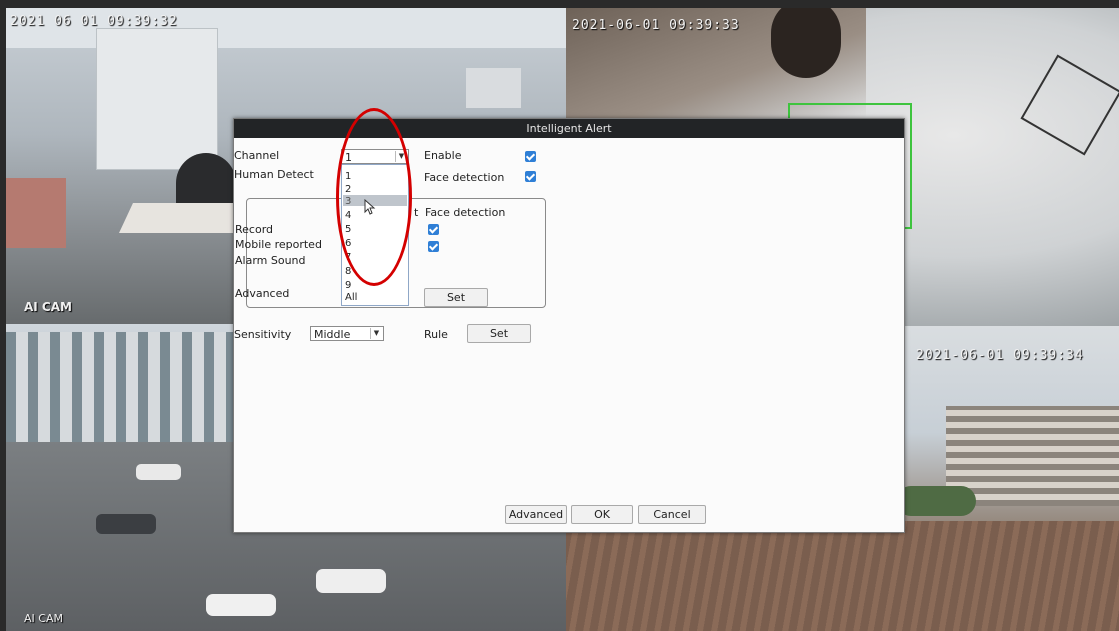 The image size is (1119, 631). Describe the element at coordinates (416, 212) in the screenshot. I see `group-partial-label: t` at that location.